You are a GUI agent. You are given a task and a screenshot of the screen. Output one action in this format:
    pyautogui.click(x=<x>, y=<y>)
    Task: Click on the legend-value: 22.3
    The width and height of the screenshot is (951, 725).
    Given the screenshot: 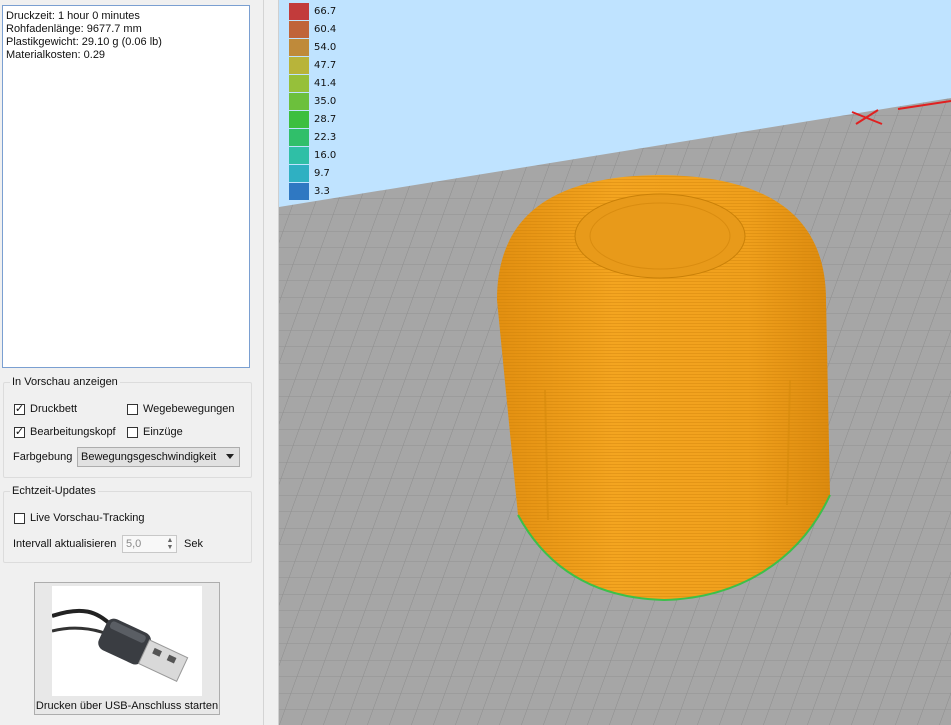 What is the action you would take?
    pyautogui.click(x=325, y=137)
    